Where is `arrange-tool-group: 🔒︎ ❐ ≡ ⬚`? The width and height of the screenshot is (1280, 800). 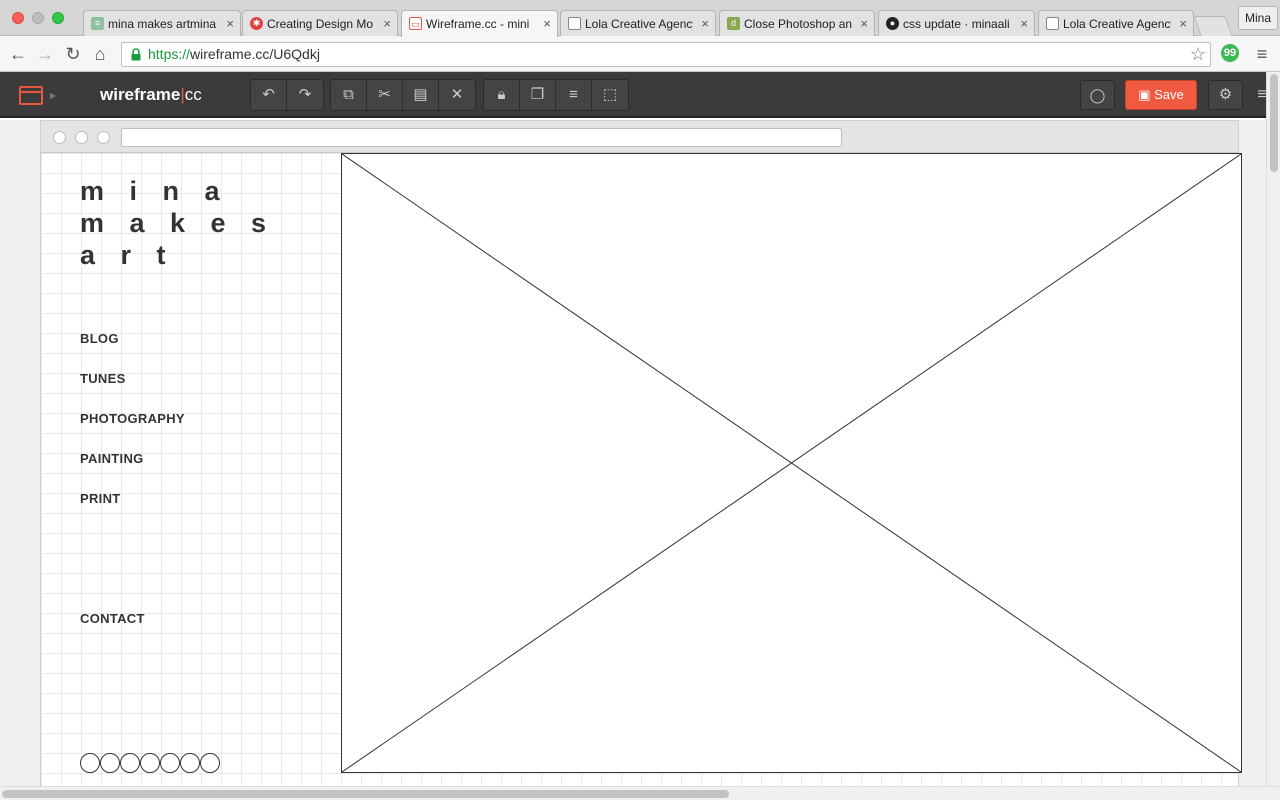
arrange-tool-group: 🔒︎ ❐ ≡ ⬚ is located at coordinates (556, 95).